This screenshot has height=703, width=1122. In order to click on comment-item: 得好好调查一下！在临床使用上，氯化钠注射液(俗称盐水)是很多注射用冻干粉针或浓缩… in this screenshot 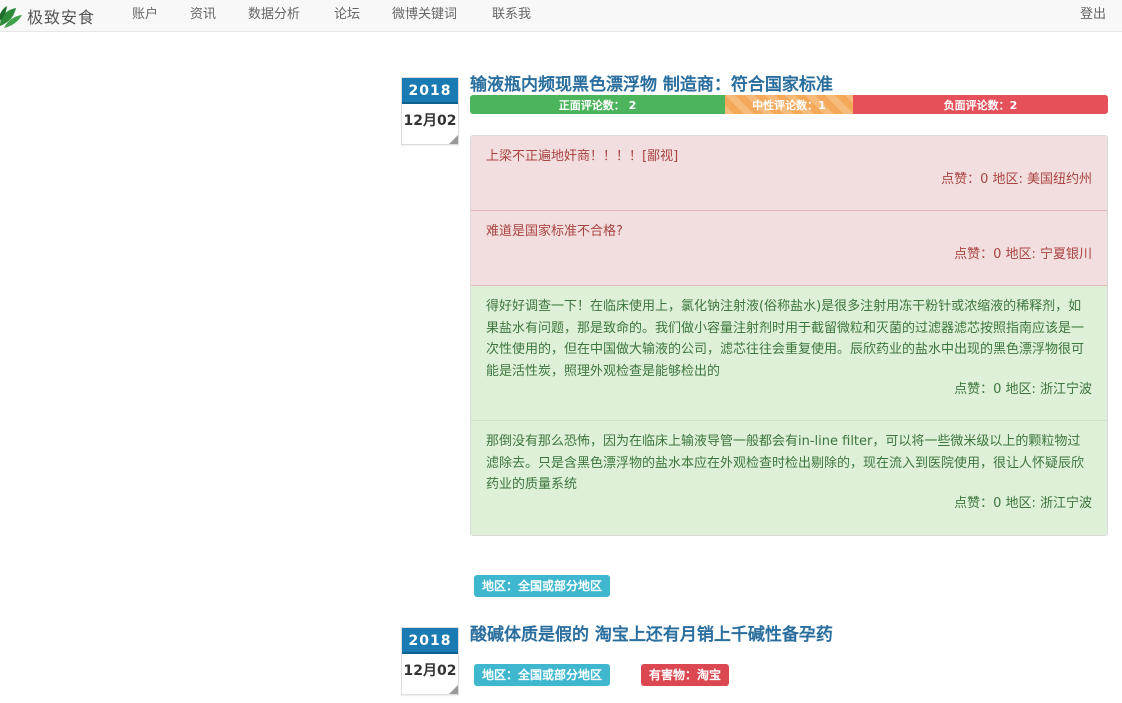, I will do `click(789, 353)`.